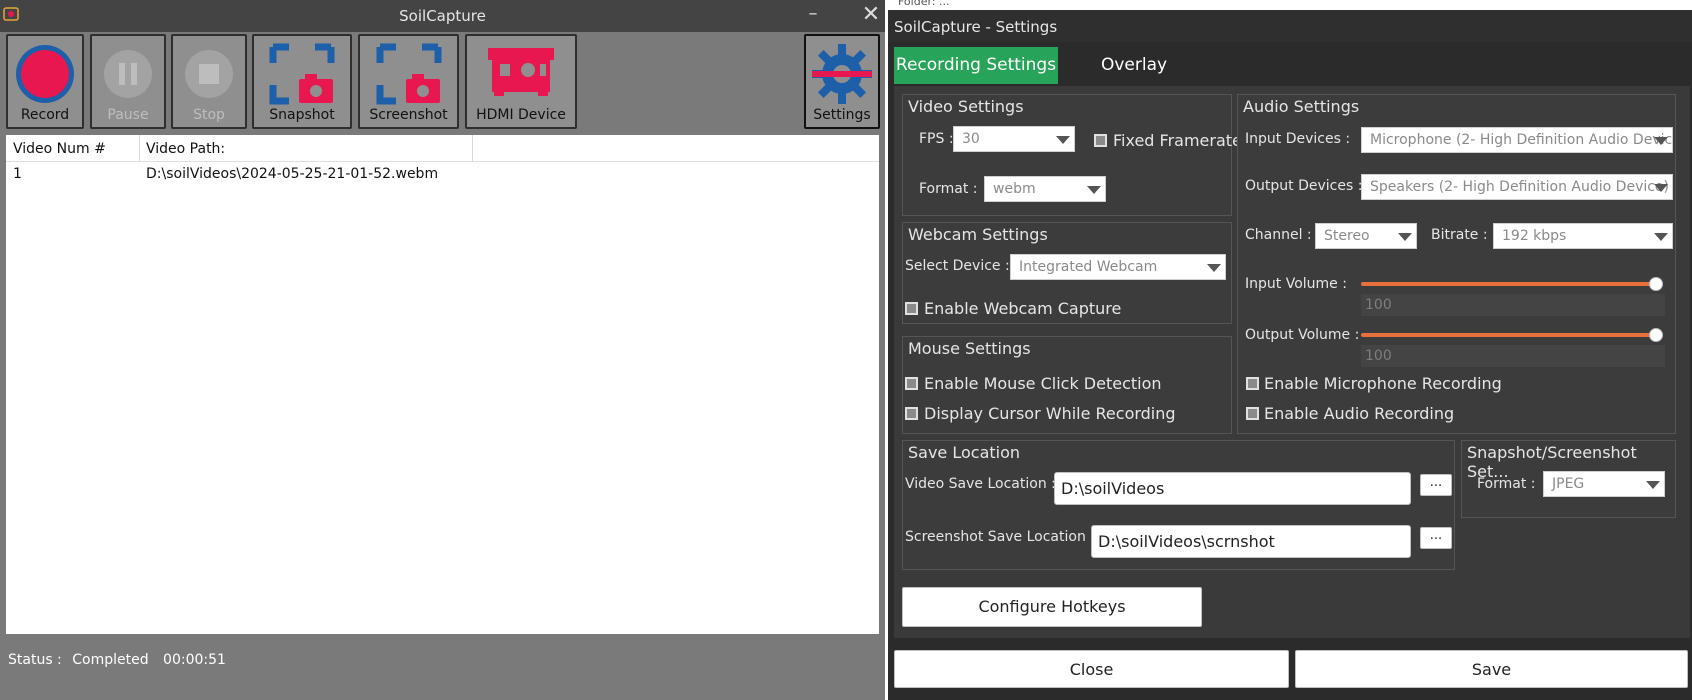  What do you see at coordinates (1052, 607) in the screenshot?
I see `configure-hotkeys-button: Configure Hotkeys` at bounding box center [1052, 607].